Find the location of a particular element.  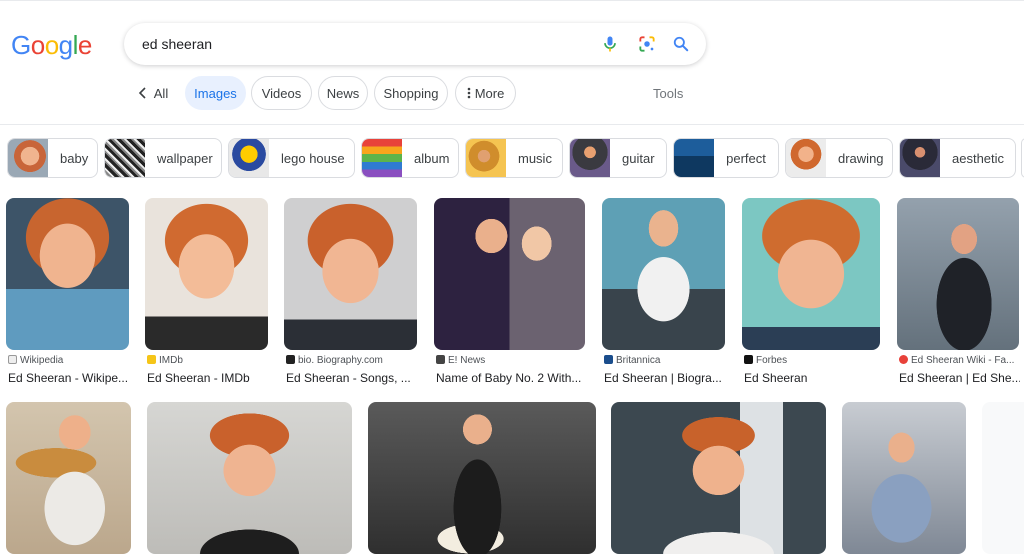

google-logo: Google is located at coordinates (51, 45).